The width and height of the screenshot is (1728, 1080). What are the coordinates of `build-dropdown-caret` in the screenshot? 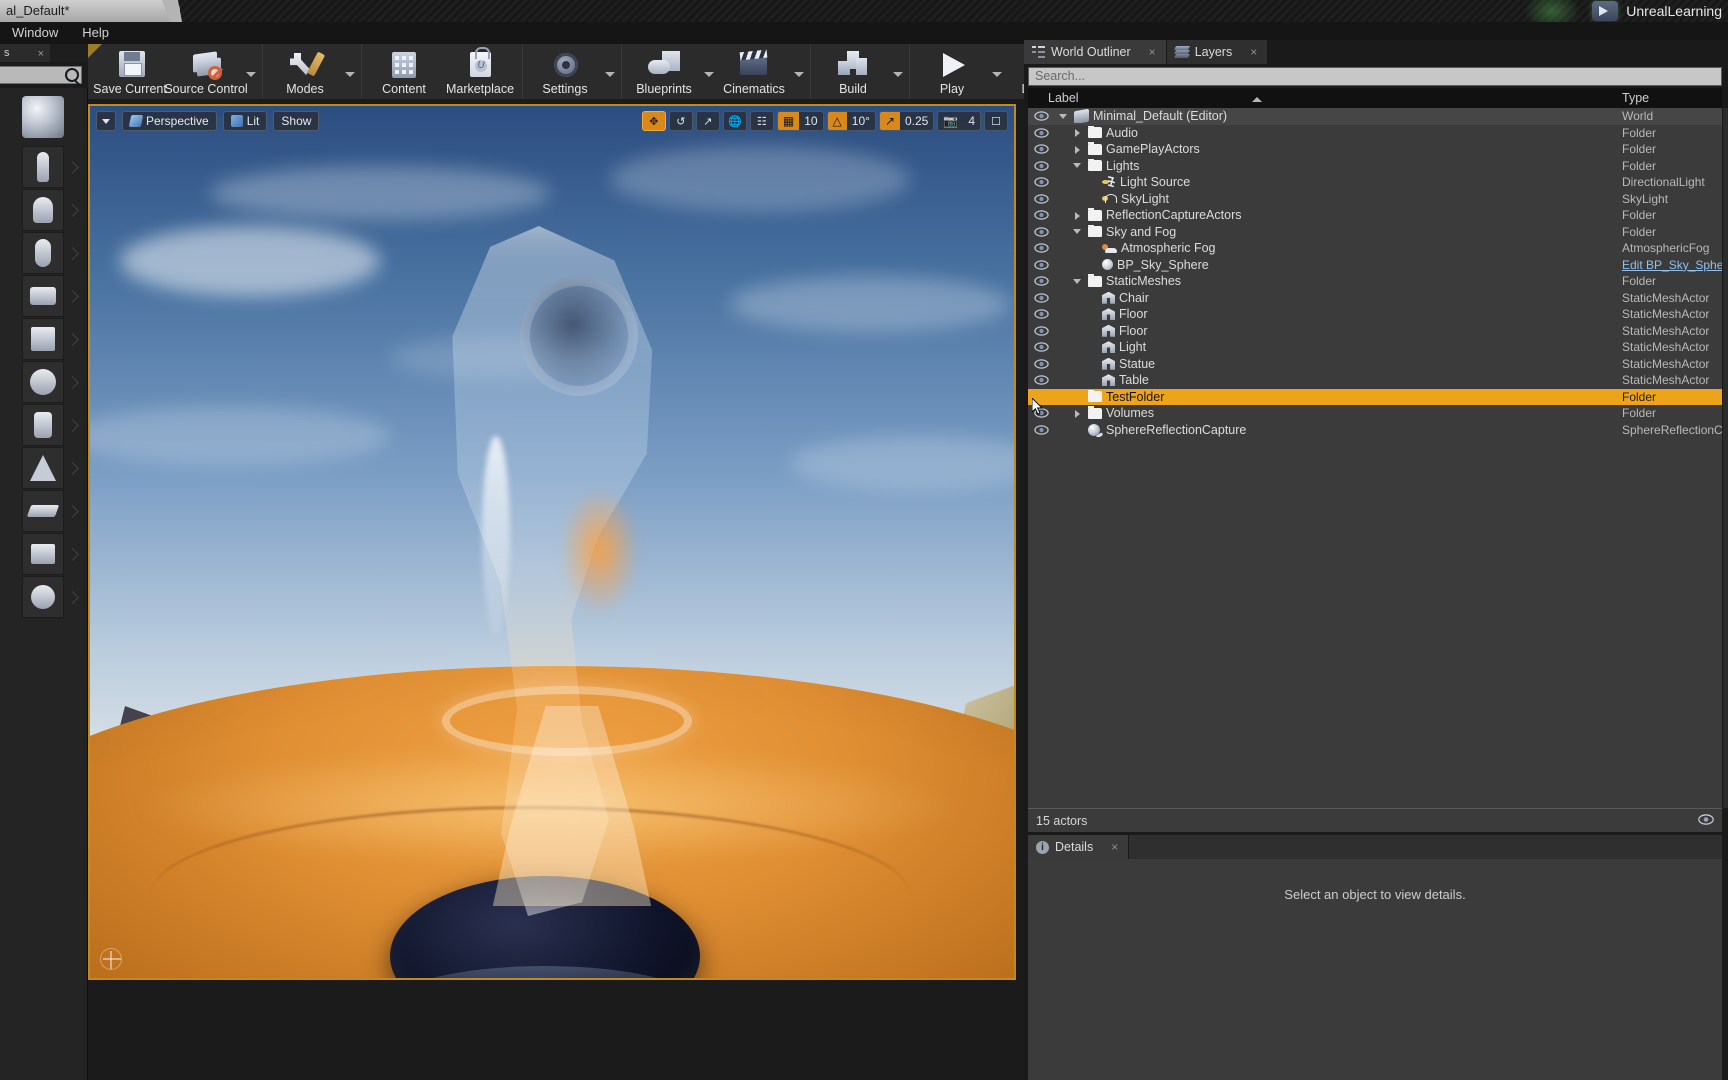 It's located at (898, 71).